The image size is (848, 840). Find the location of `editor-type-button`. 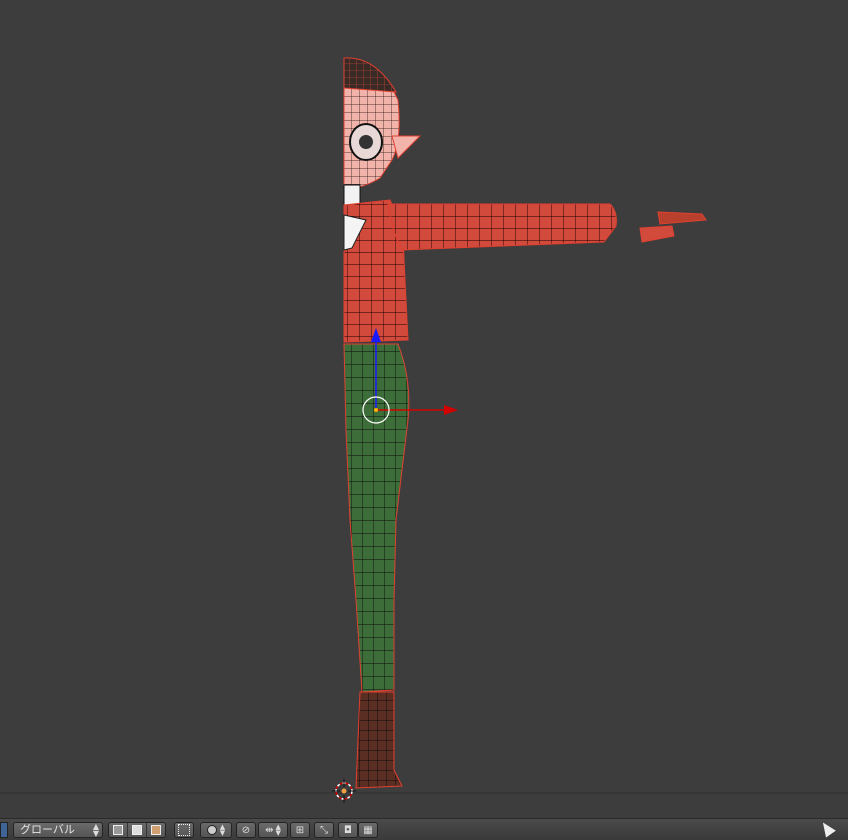

editor-type-button is located at coordinates (4, 830).